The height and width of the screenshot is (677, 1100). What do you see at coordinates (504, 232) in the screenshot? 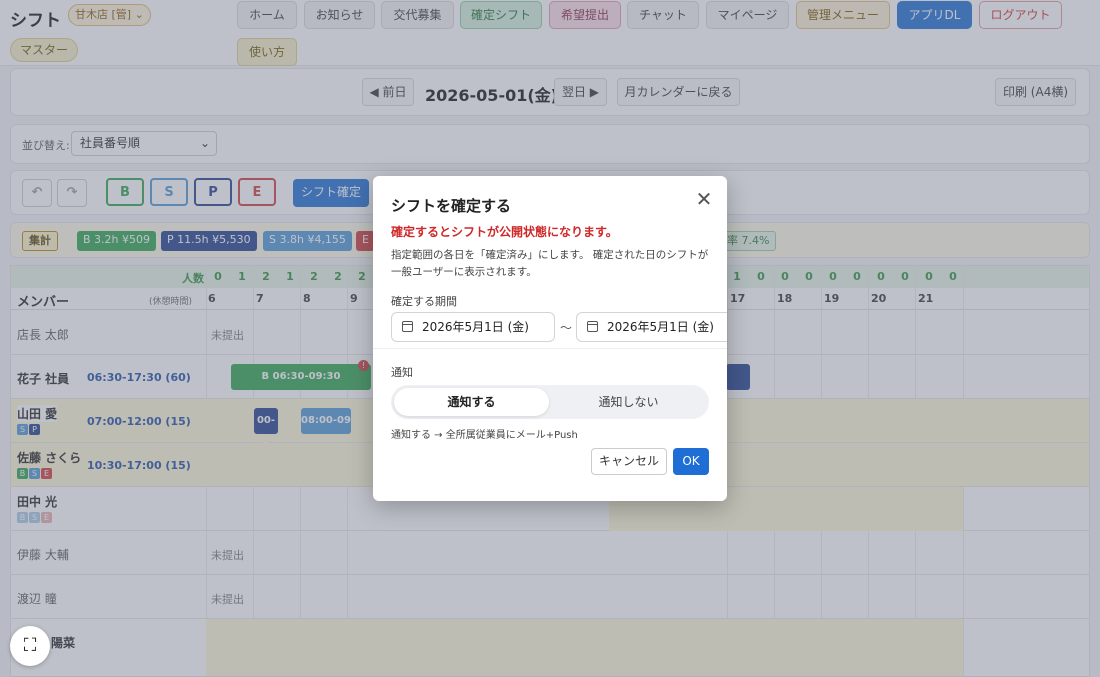
I see `dialog-warning: 確定するとシフトが公開状態になります。` at bounding box center [504, 232].